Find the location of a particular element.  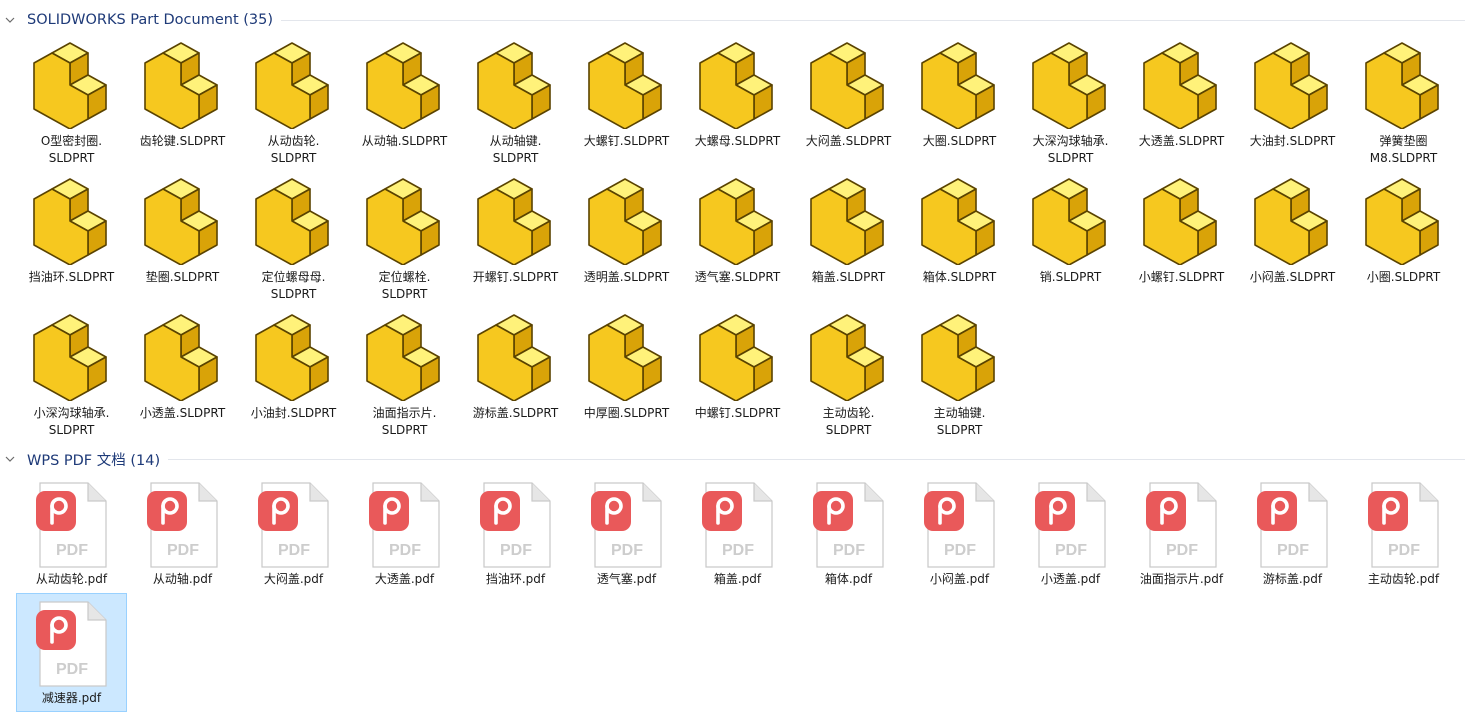

file-name: 销.SLDPRT is located at coordinates (1071, 277).